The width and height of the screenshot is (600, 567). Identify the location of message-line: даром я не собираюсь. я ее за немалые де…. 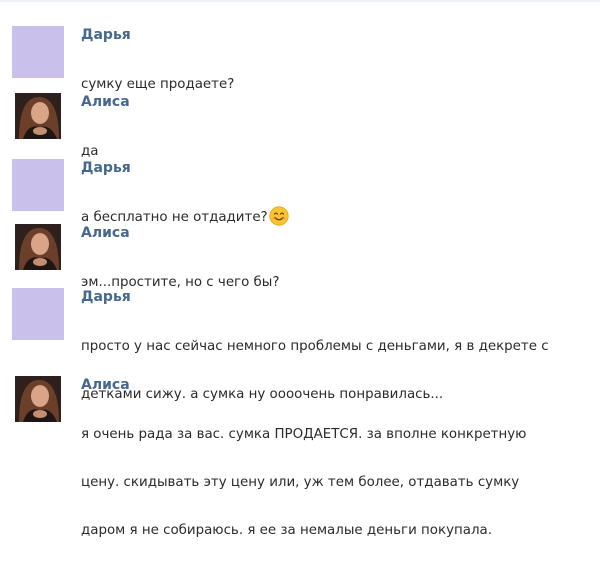
(286, 530).